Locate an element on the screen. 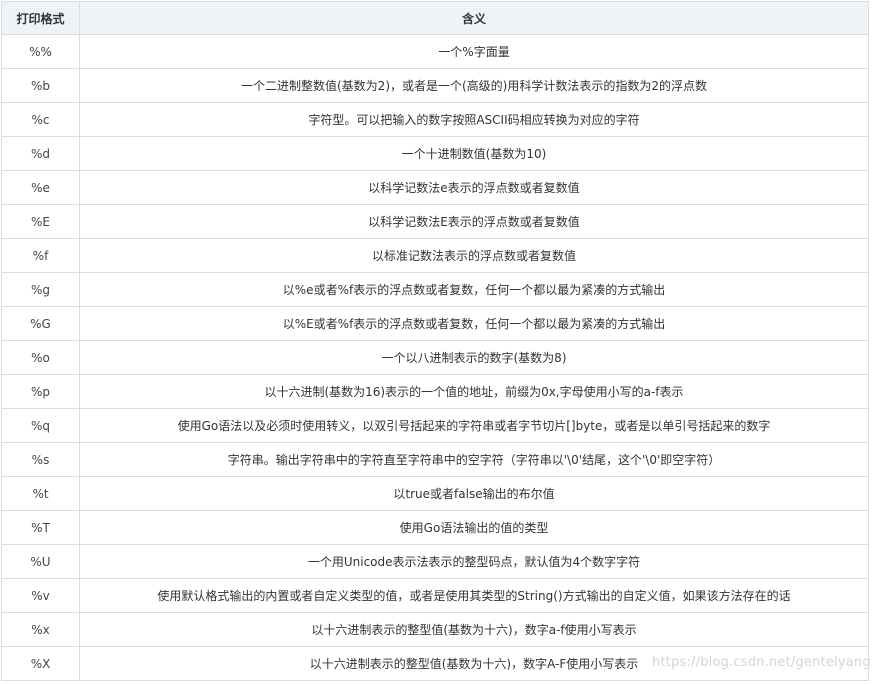 The image size is (873, 685). table-row: %X 以十六进制表示的整型值(基数为十六)，数字A-F使用小写表示 is located at coordinates (435, 663).